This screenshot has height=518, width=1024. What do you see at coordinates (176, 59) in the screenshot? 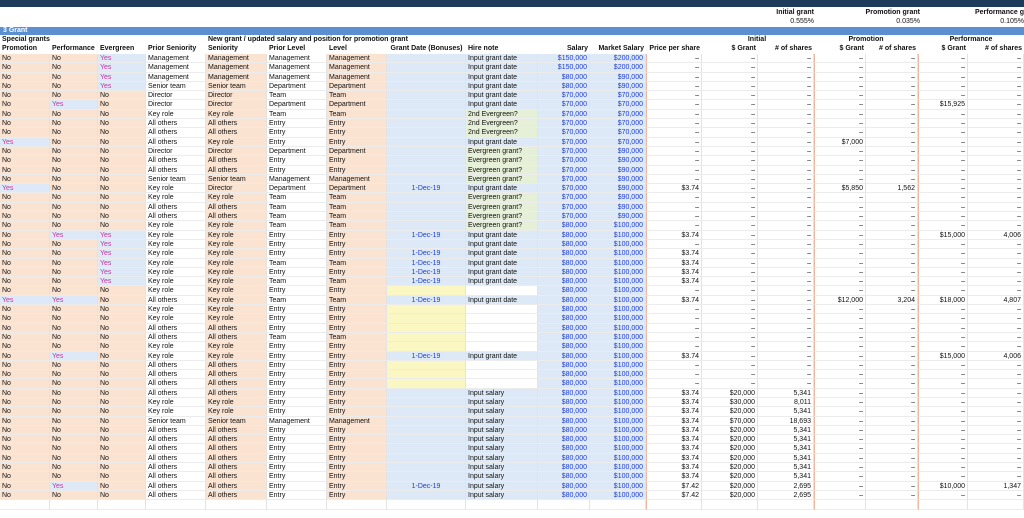
I see `cell-prior-seniority: Management` at bounding box center [176, 59].